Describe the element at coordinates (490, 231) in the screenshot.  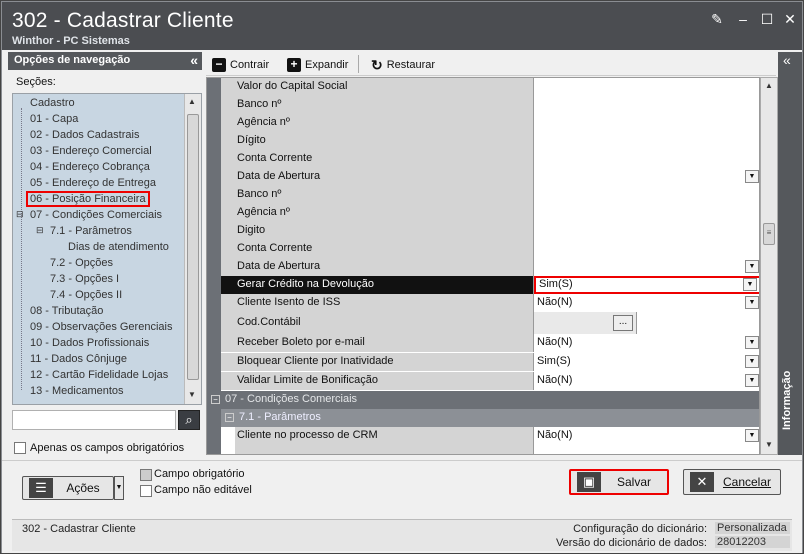
I see `grid-row-digito-2: Digito` at that location.